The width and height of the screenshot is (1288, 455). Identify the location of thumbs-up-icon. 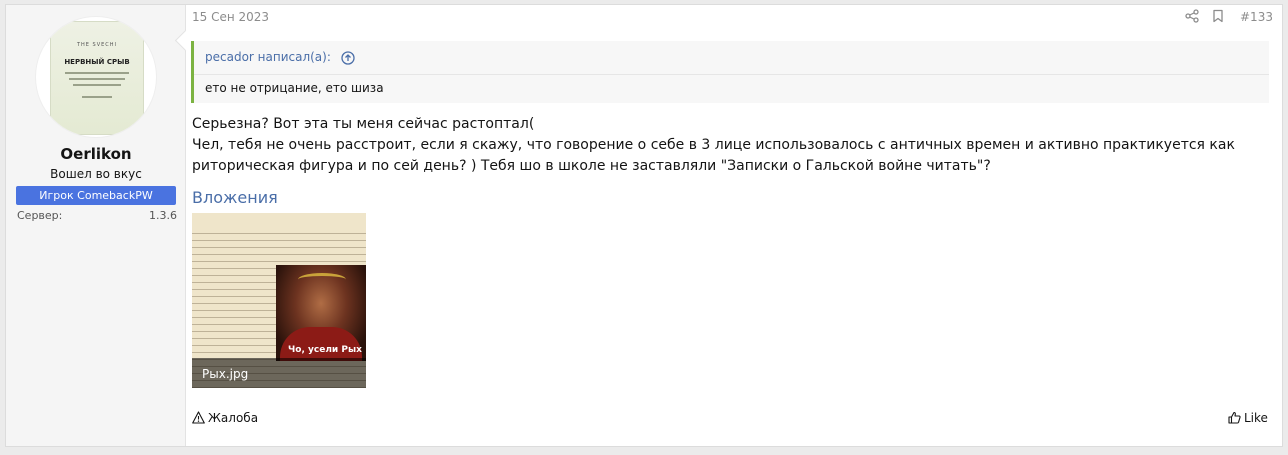
(1234, 417).